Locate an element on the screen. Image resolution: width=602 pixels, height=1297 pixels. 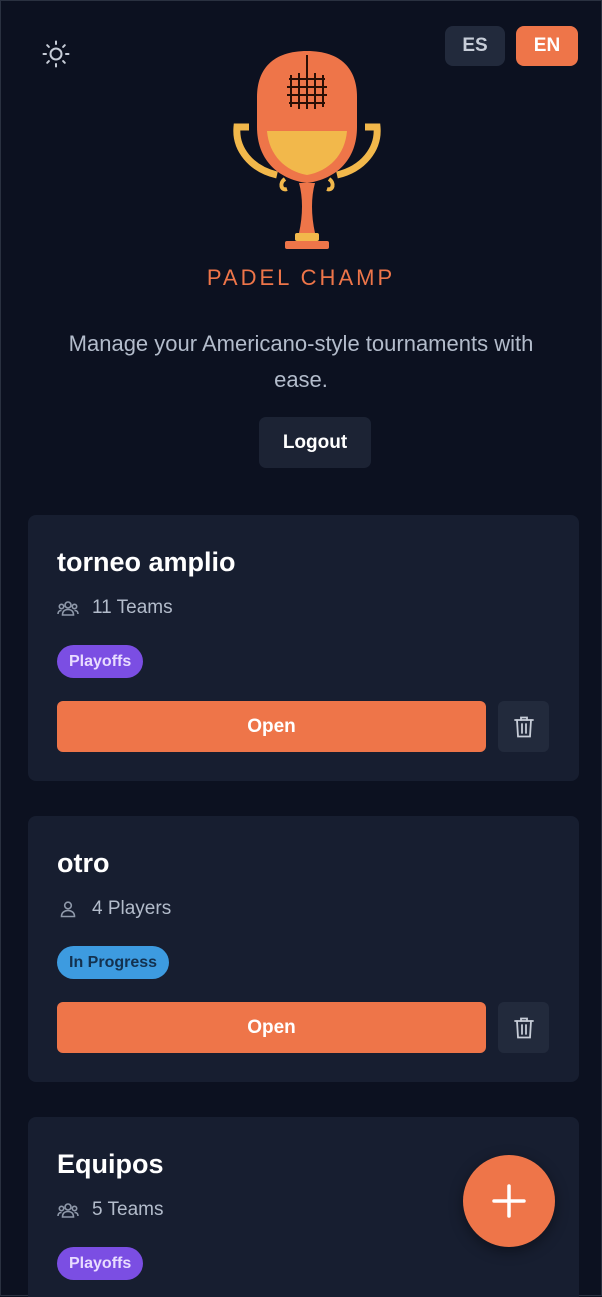
tournament-count: 5 Teams is located at coordinates (128, 1209).